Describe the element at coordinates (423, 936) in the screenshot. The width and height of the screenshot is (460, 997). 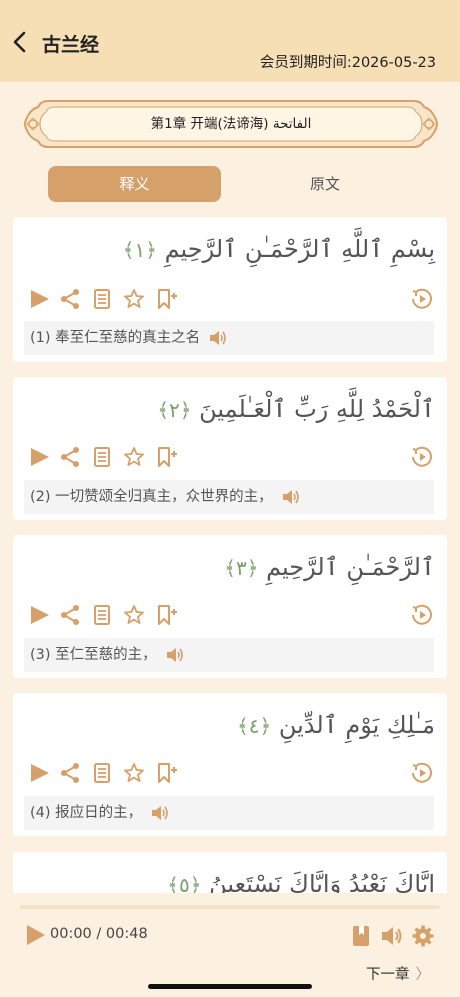
I see `settings-gear-icon` at that location.